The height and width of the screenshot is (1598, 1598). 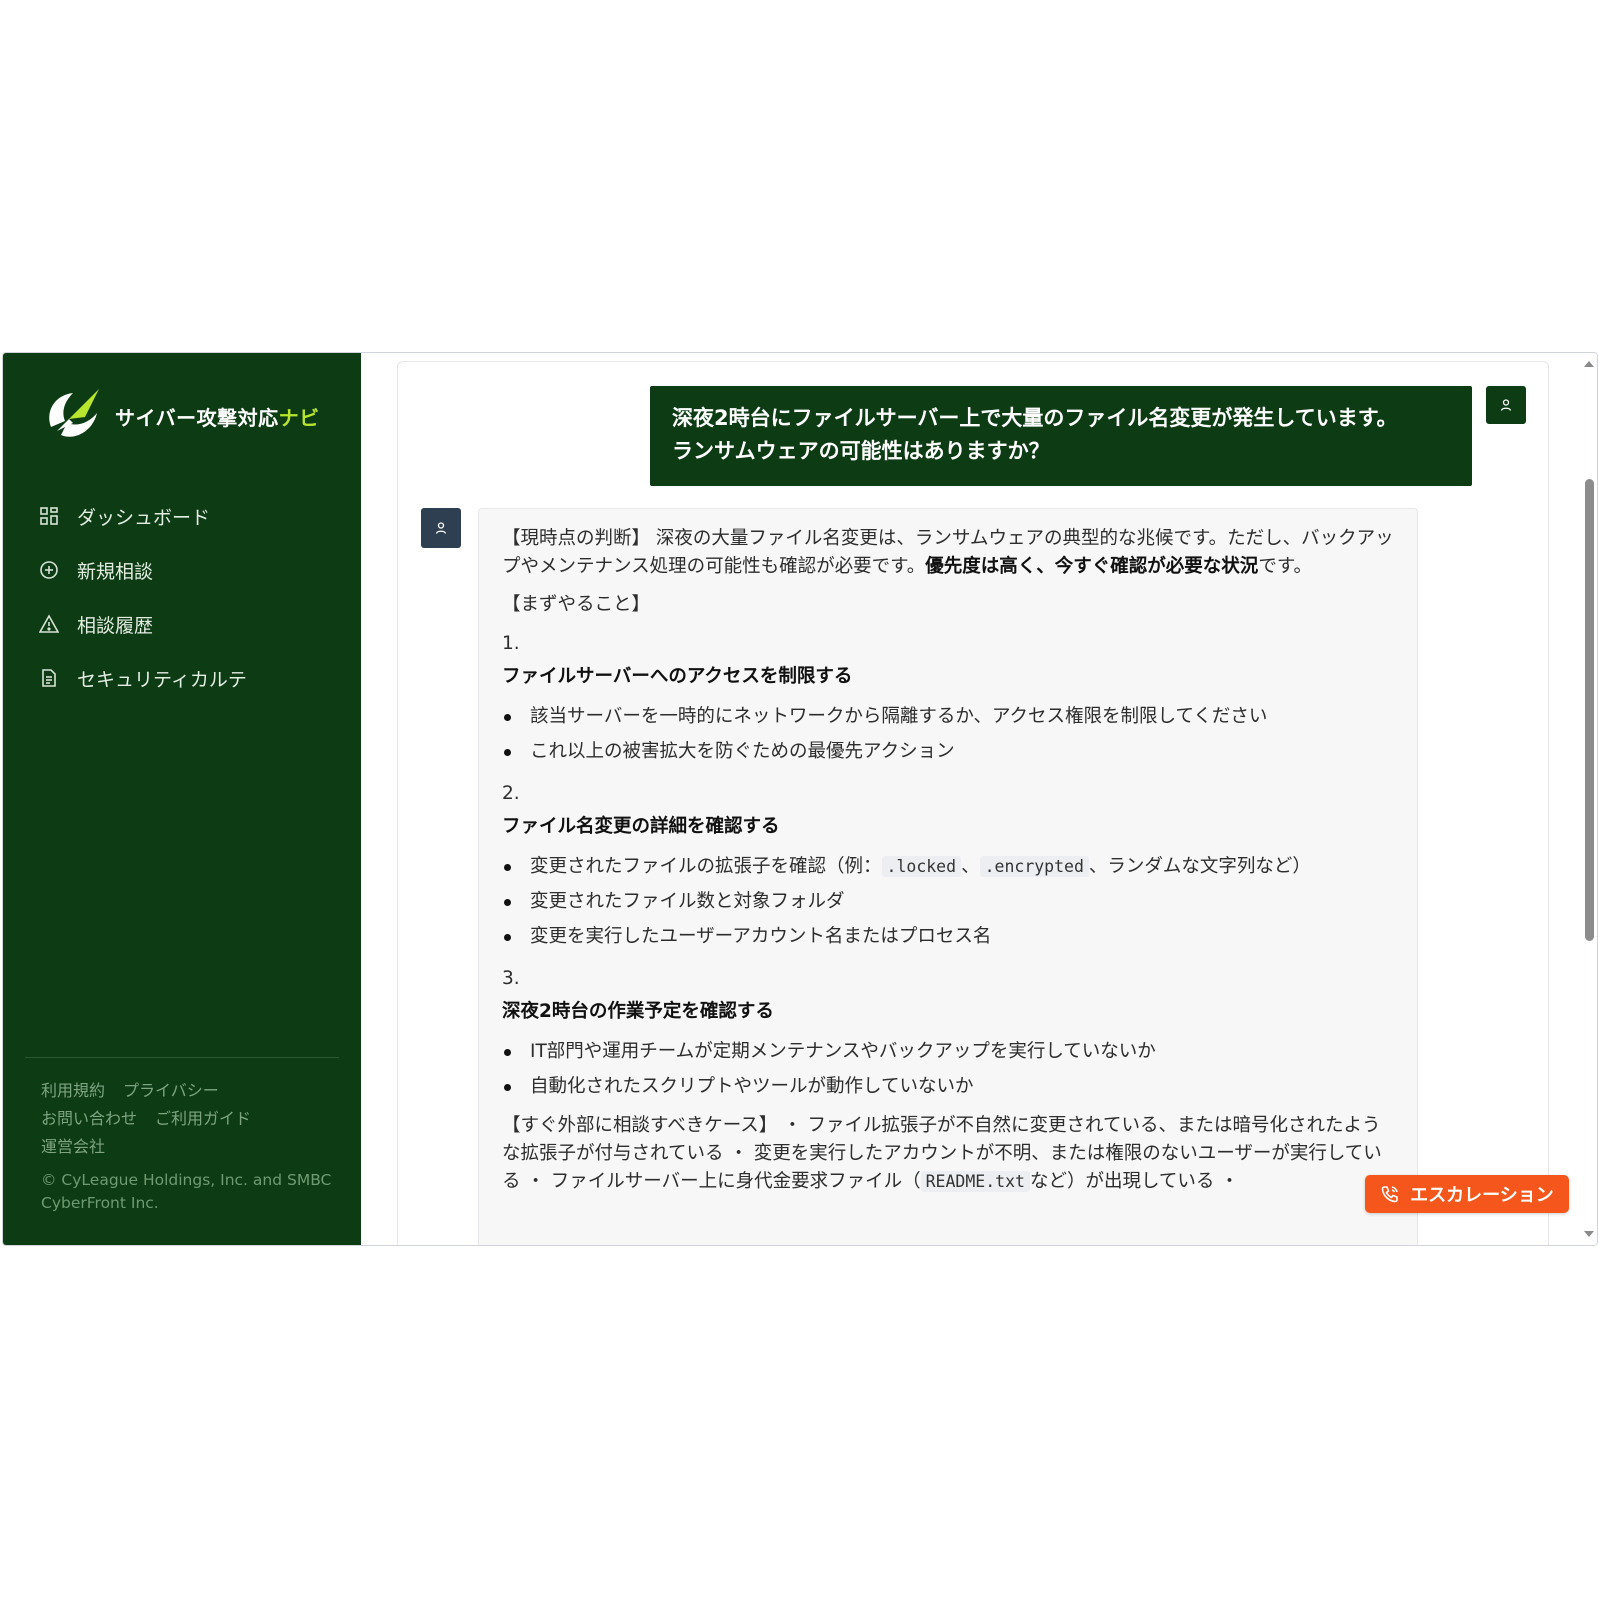 What do you see at coordinates (115, 571) in the screenshot?
I see `sidebar-item-label: 新規相談` at bounding box center [115, 571].